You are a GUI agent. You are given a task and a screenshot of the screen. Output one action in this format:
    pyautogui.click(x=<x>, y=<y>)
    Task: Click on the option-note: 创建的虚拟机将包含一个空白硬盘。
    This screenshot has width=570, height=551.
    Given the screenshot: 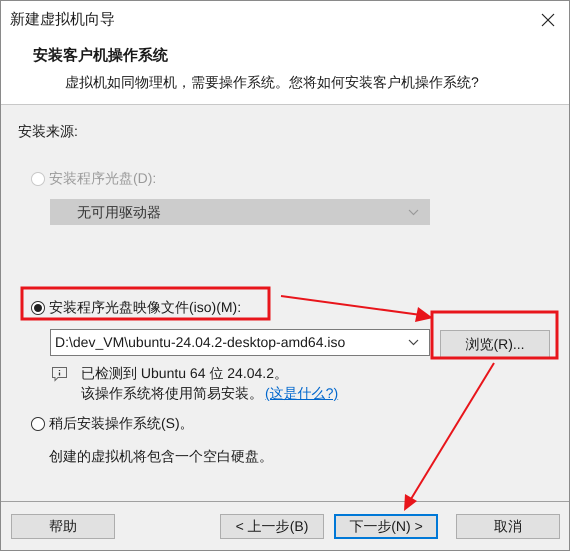 What is the action you would take?
    pyautogui.click(x=161, y=456)
    